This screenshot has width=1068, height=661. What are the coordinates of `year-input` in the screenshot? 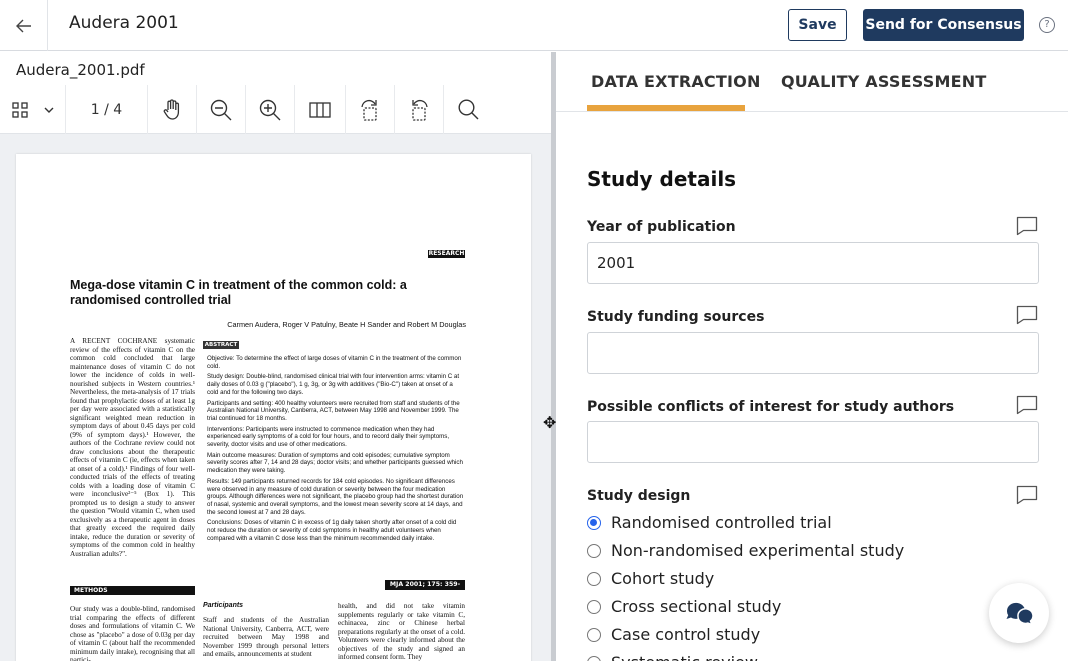 It's located at (813, 263).